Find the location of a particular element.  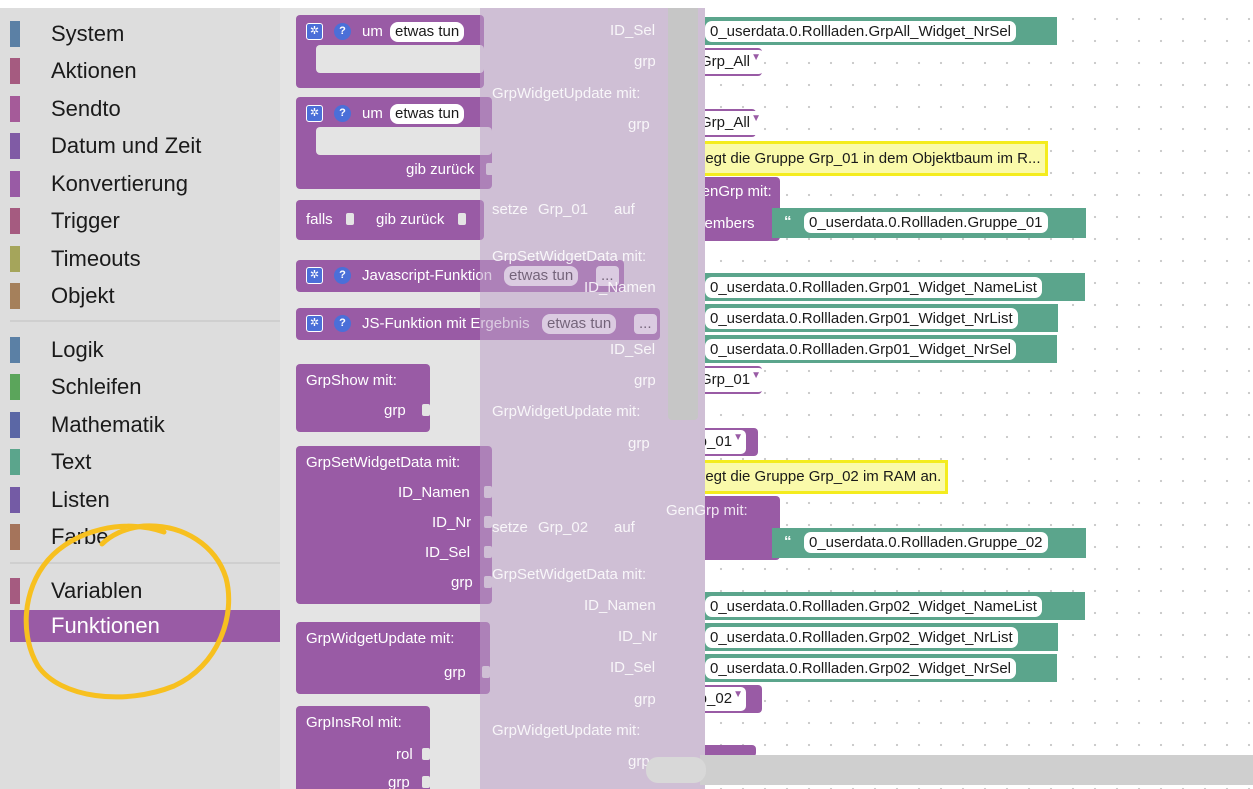

category-aktionen: Aktionen is located at coordinates (145, 71).